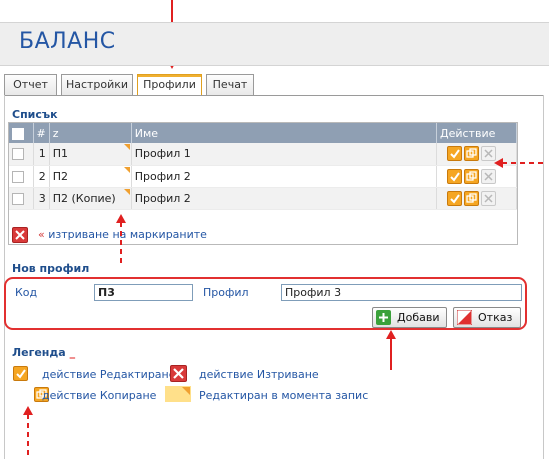  I want to click on column-header-action: Действие, so click(476, 133).